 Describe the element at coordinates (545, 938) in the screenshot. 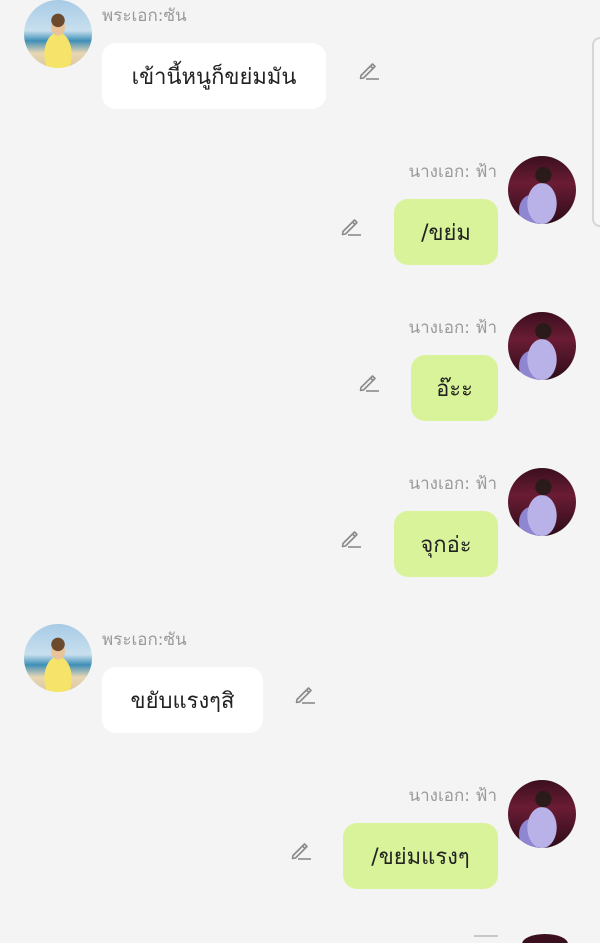

I see `avatar-fah-partial` at that location.